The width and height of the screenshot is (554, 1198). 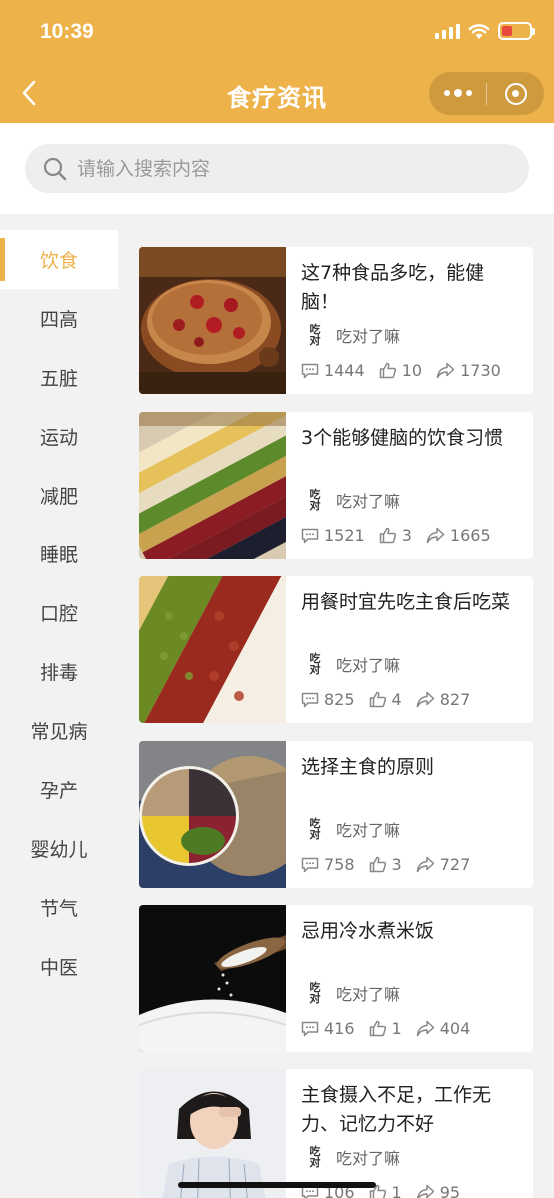 I want to click on sidebar-item-solar-terms: 节气, so click(x=59, y=907).